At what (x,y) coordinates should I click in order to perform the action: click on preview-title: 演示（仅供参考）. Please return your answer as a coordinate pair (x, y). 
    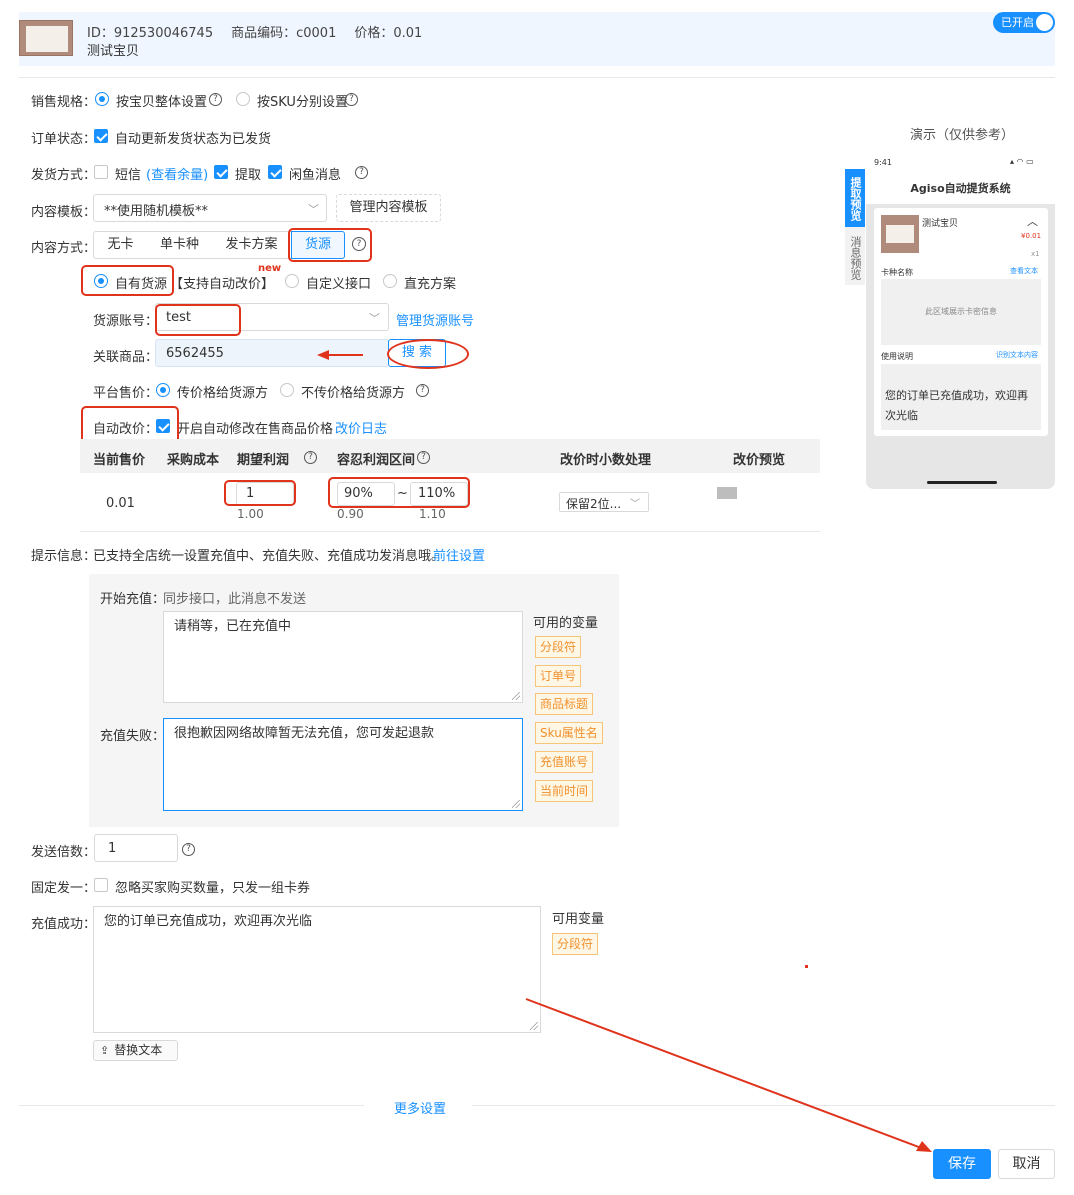
    Looking at the image, I should click on (962, 135).